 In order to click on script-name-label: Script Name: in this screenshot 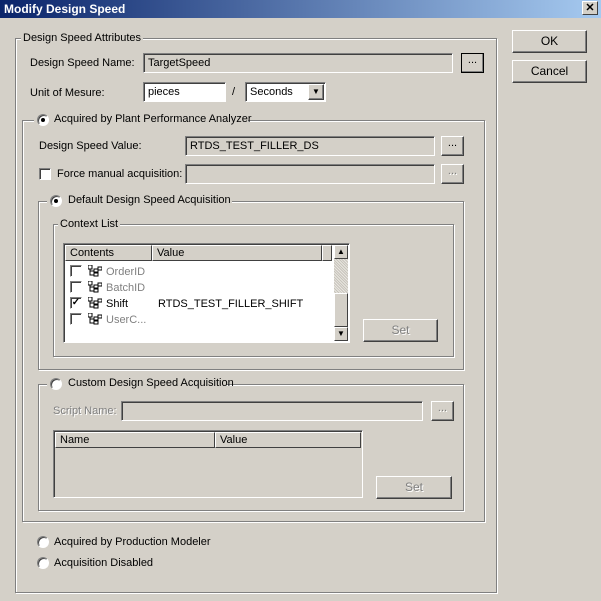, I will do `click(85, 411)`.